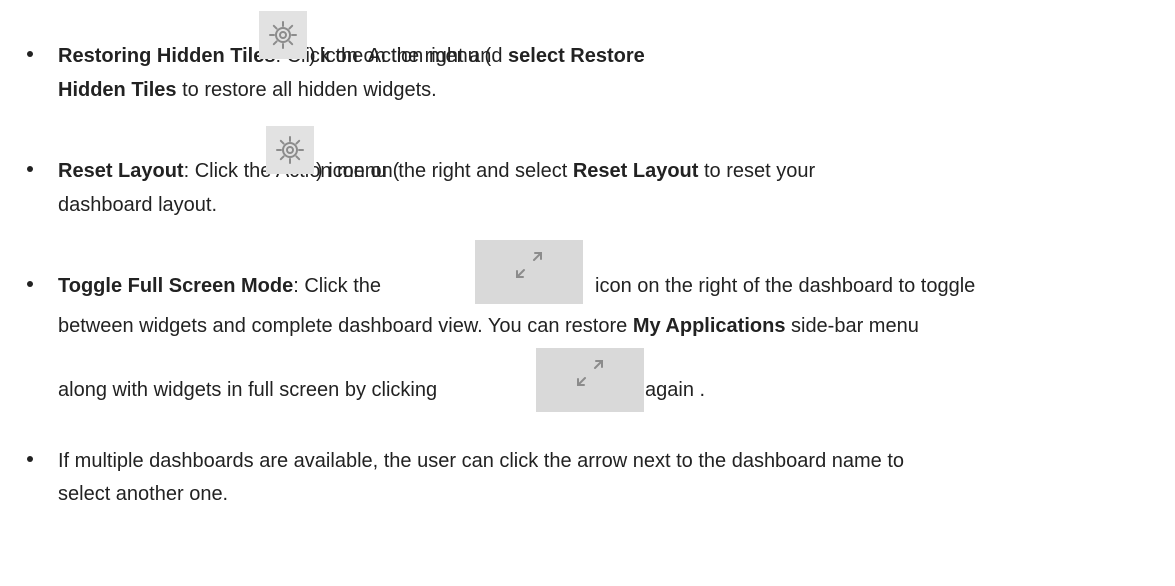  Describe the element at coordinates (176, 286) in the screenshot. I see `item-title: Toggle Full Screen Mode` at that location.